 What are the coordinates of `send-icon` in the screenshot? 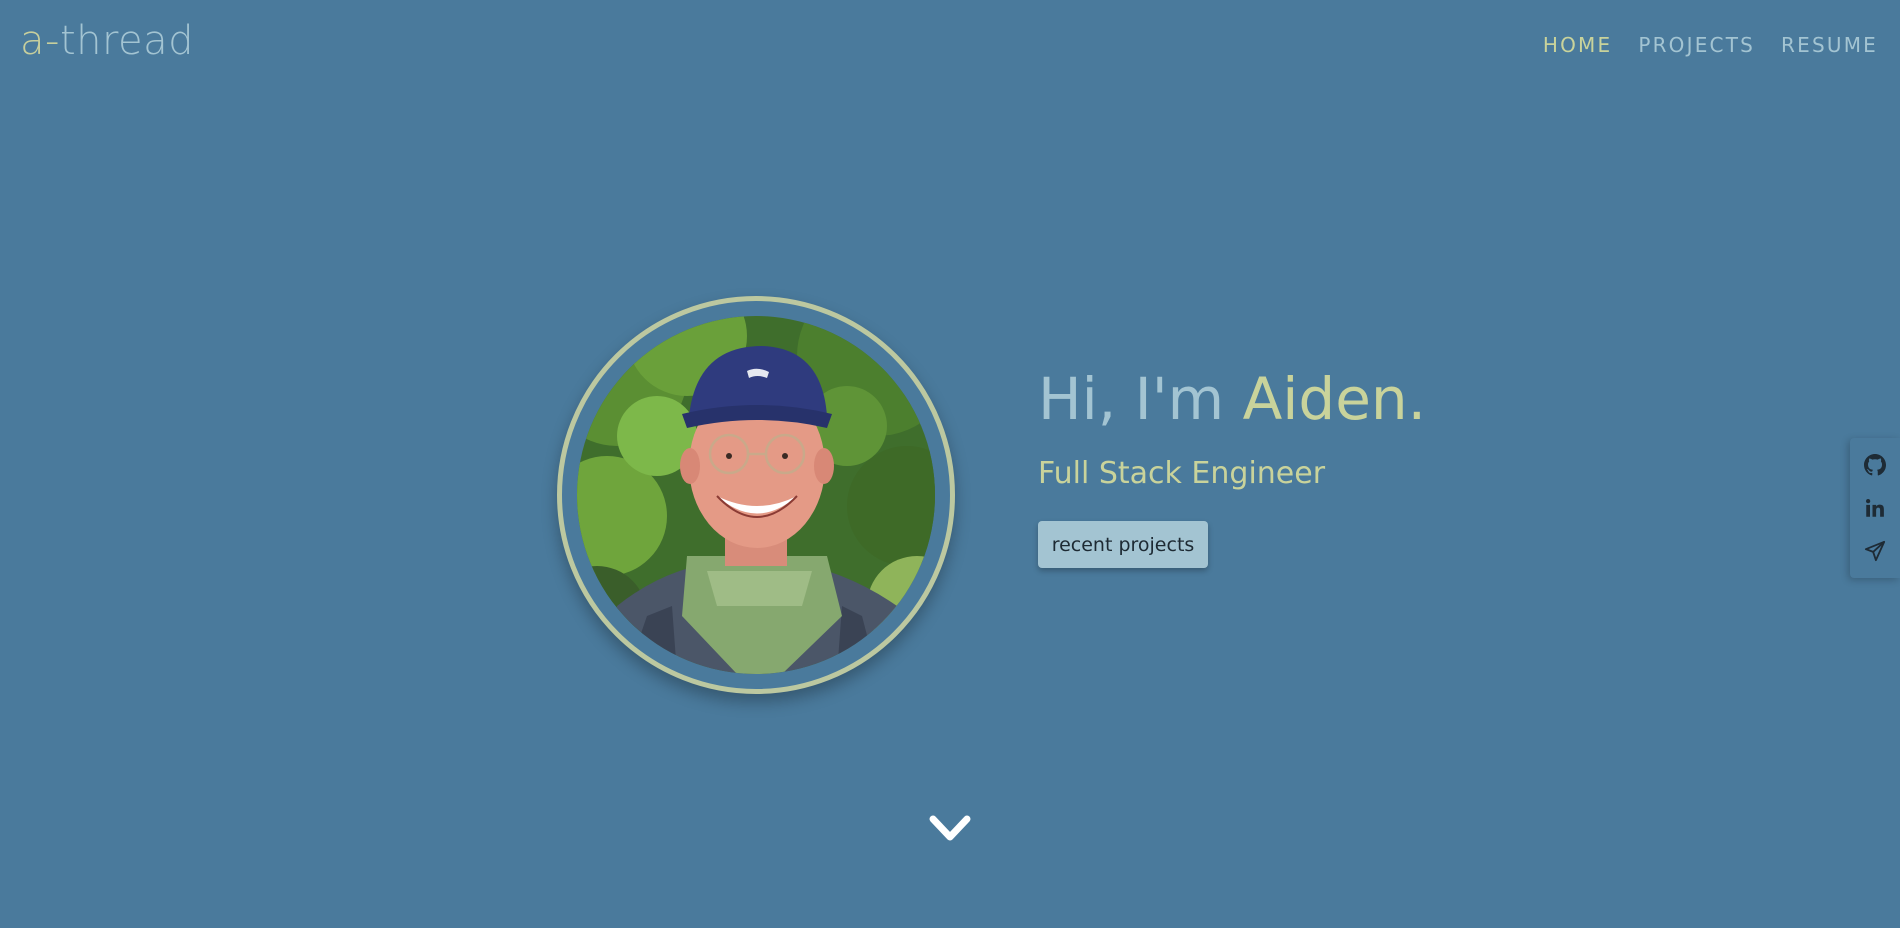 It's located at (1875, 550).